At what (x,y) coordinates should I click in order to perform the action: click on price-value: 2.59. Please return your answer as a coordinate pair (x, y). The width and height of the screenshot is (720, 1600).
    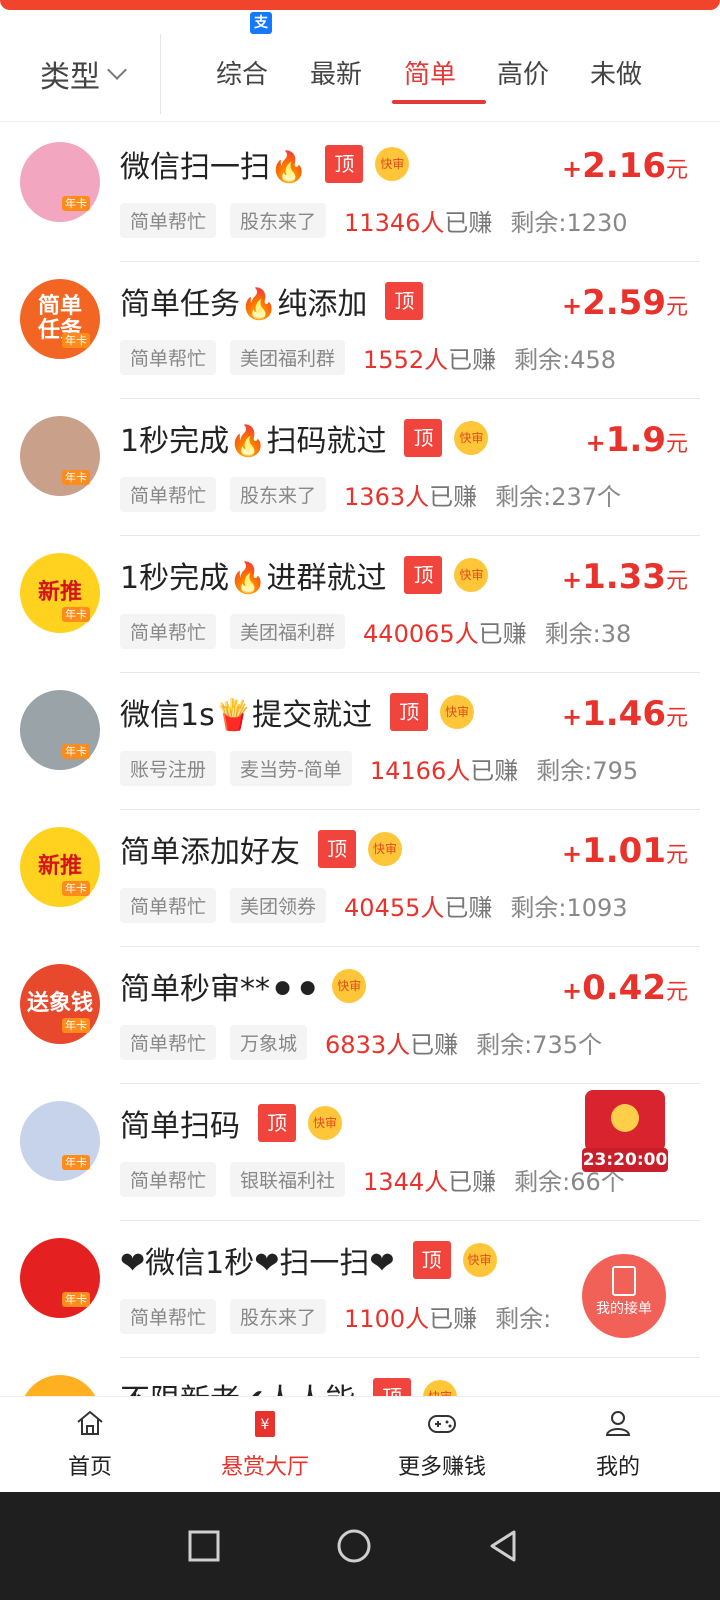
    Looking at the image, I should click on (624, 303).